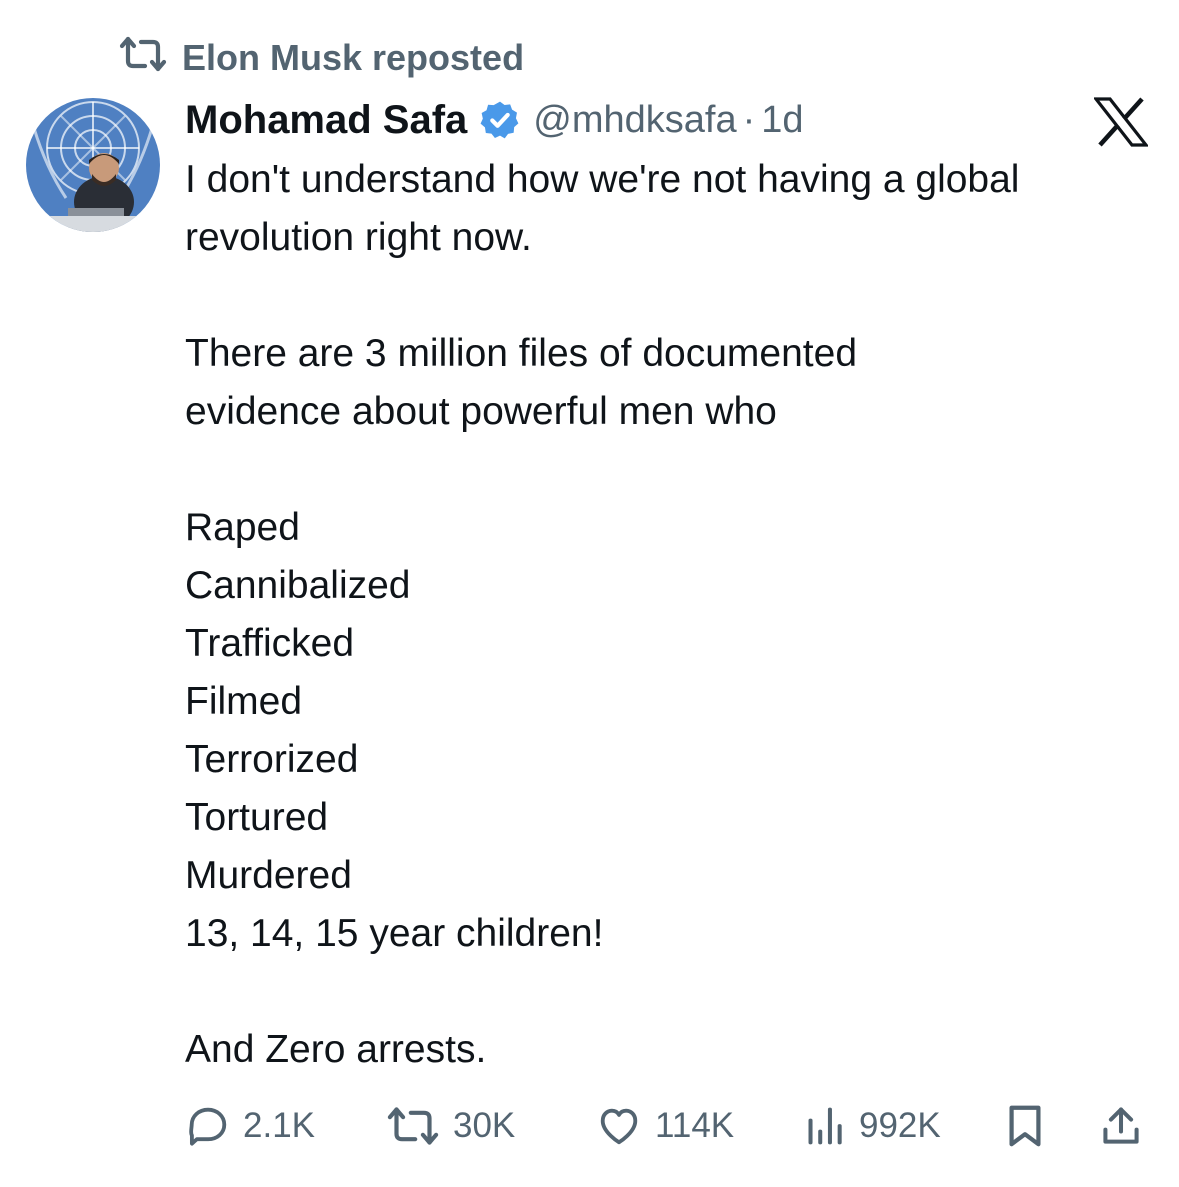 This screenshot has width=1179, height=1187. What do you see at coordinates (272, 759) in the screenshot?
I see `tweet-line: Terrorized` at bounding box center [272, 759].